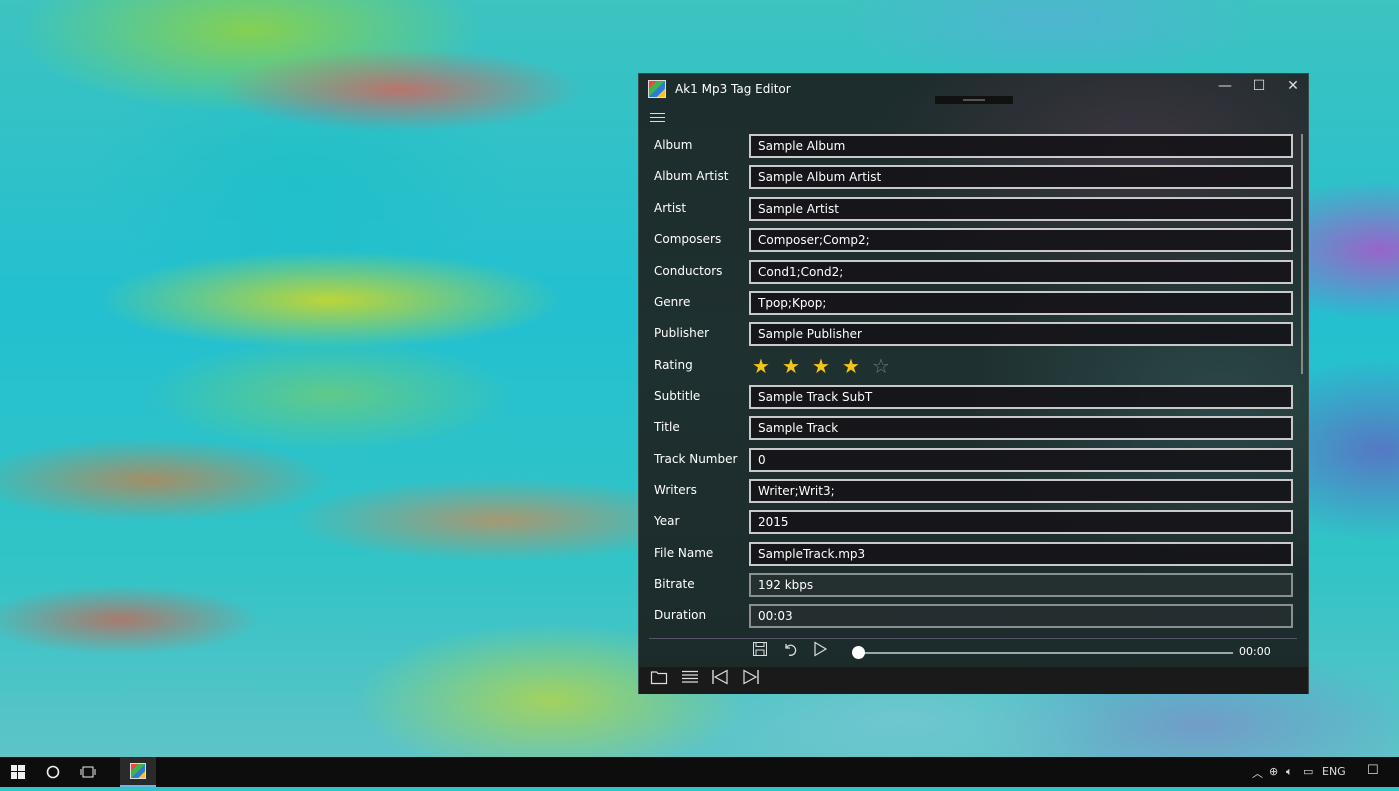 This screenshot has height=791, width=1399. What do you see at coordinates (696, 459) in the screenshot?
I see `track-number-label: Track Number` at bounding box center [696, 459].